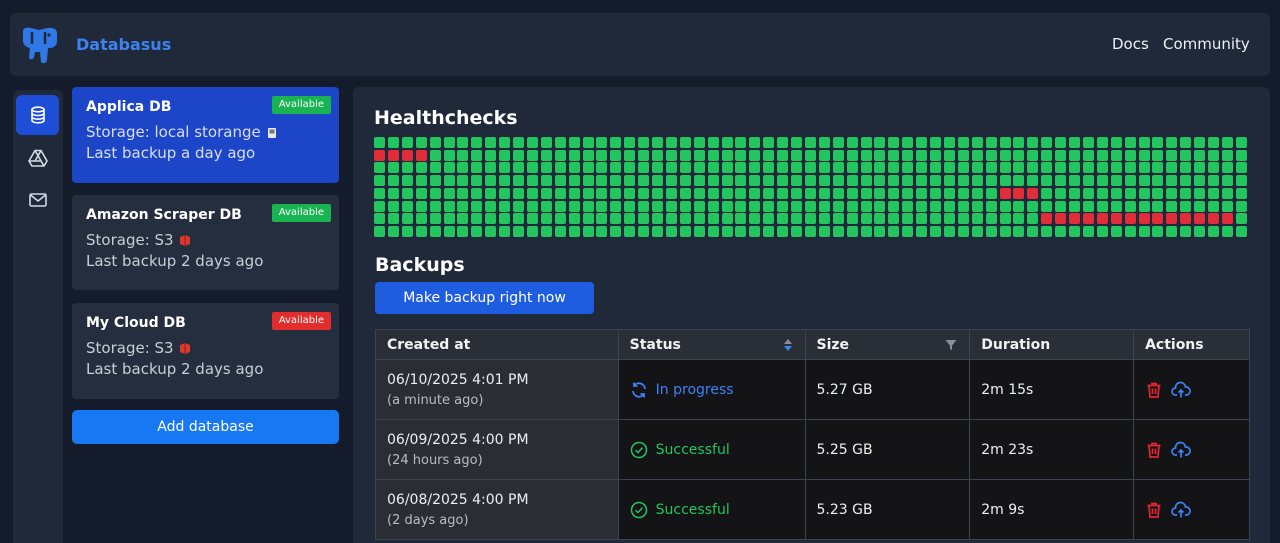 This screenshot has height=543, width=1280. I want to click on delete-icon, so click(1154, 510).